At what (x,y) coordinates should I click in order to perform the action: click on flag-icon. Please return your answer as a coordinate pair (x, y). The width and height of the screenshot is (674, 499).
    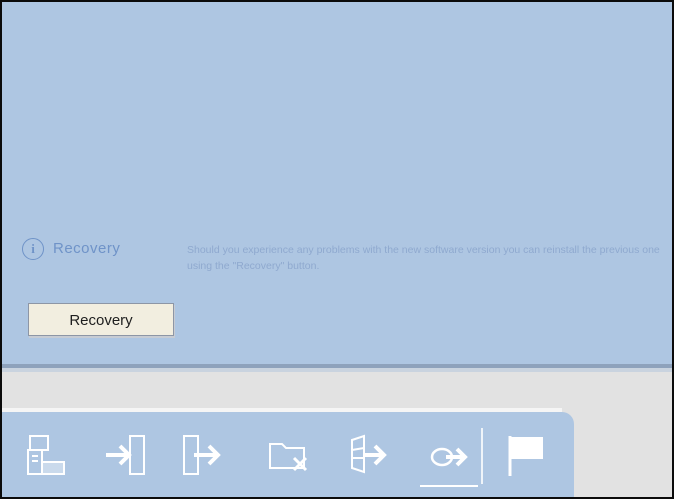
    Looking at the image, I should click on (527, 455).